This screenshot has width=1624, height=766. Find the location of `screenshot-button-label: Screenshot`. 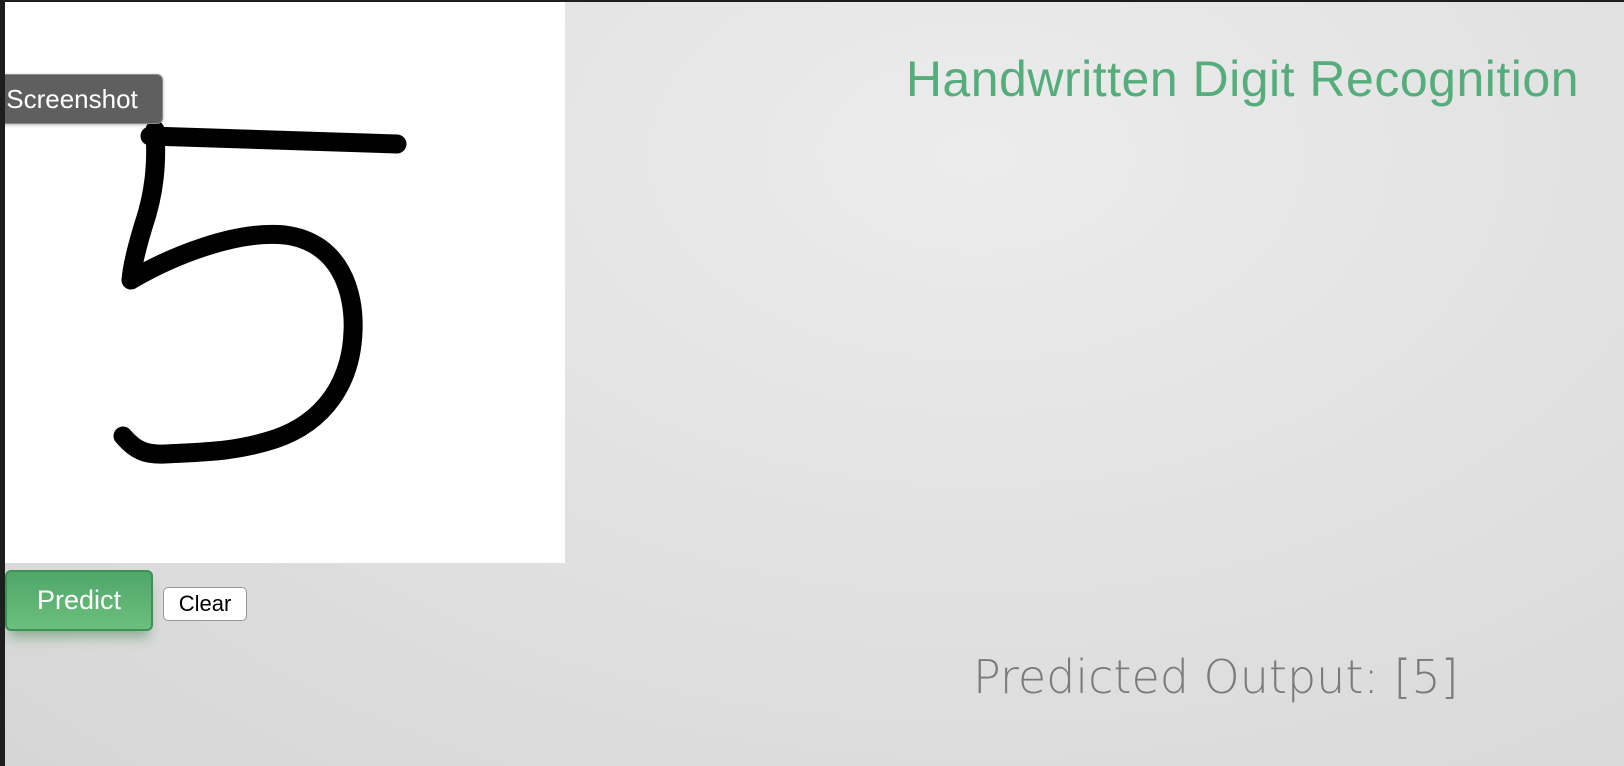

screenshot-button-label: Screenshot is located at coordinates (72, 98).